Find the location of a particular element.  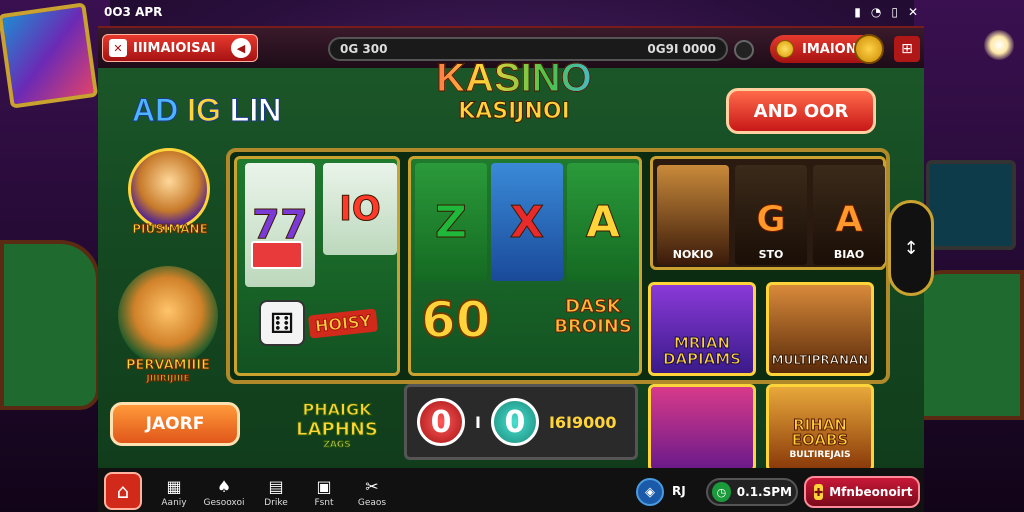

portrait-glyph-2: G is located at coordinates (771, 220).